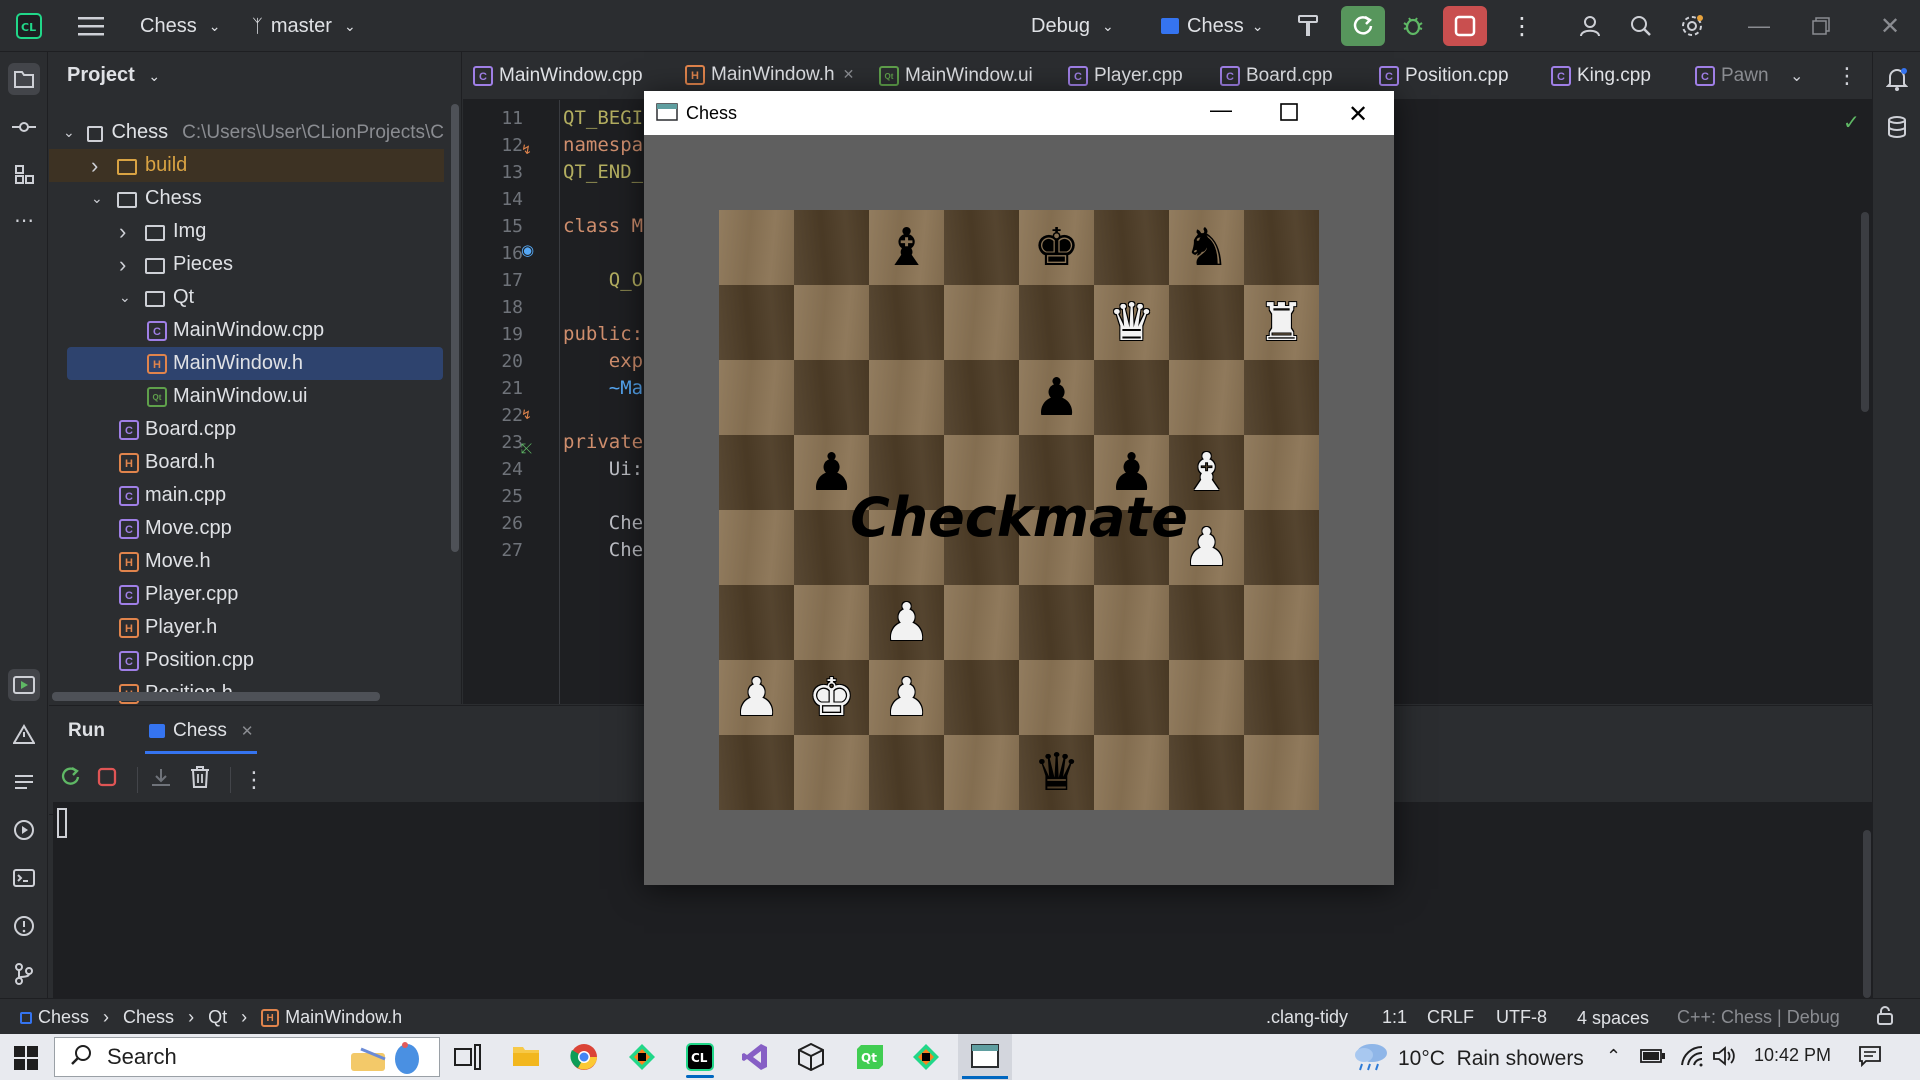  What do you see at coordinates (1056, 772) in the screenshot?
I see `black-queen-icon: ♛` at bounding box center [1056, 772].